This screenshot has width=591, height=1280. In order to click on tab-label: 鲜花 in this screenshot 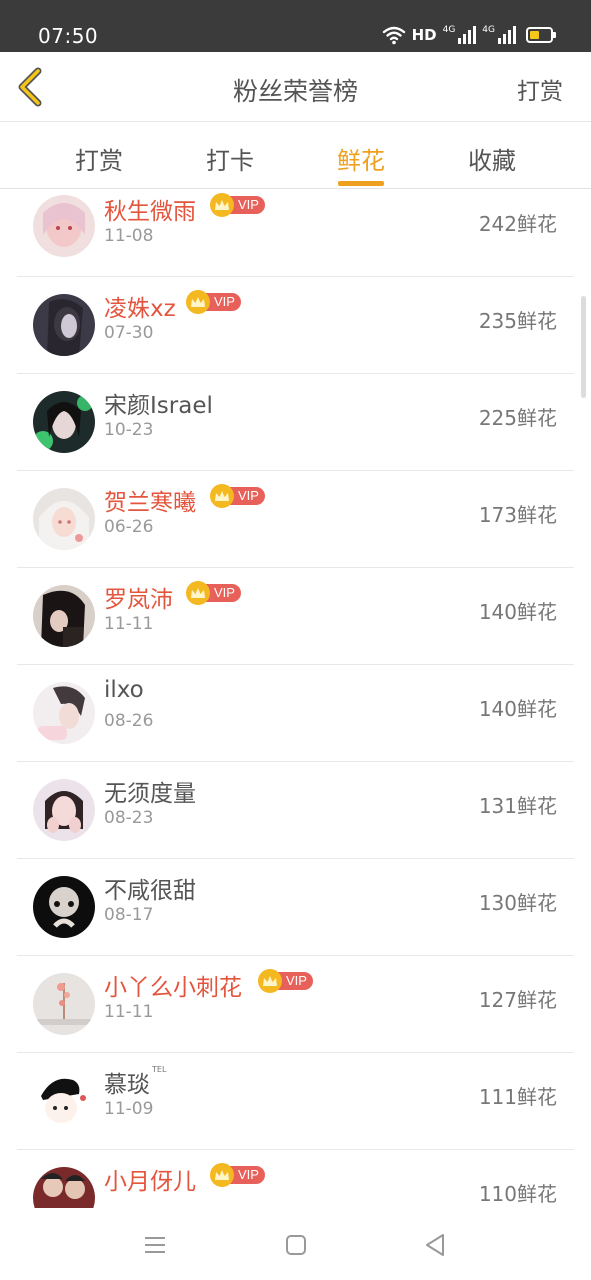, I will do `click(361, 161)`.